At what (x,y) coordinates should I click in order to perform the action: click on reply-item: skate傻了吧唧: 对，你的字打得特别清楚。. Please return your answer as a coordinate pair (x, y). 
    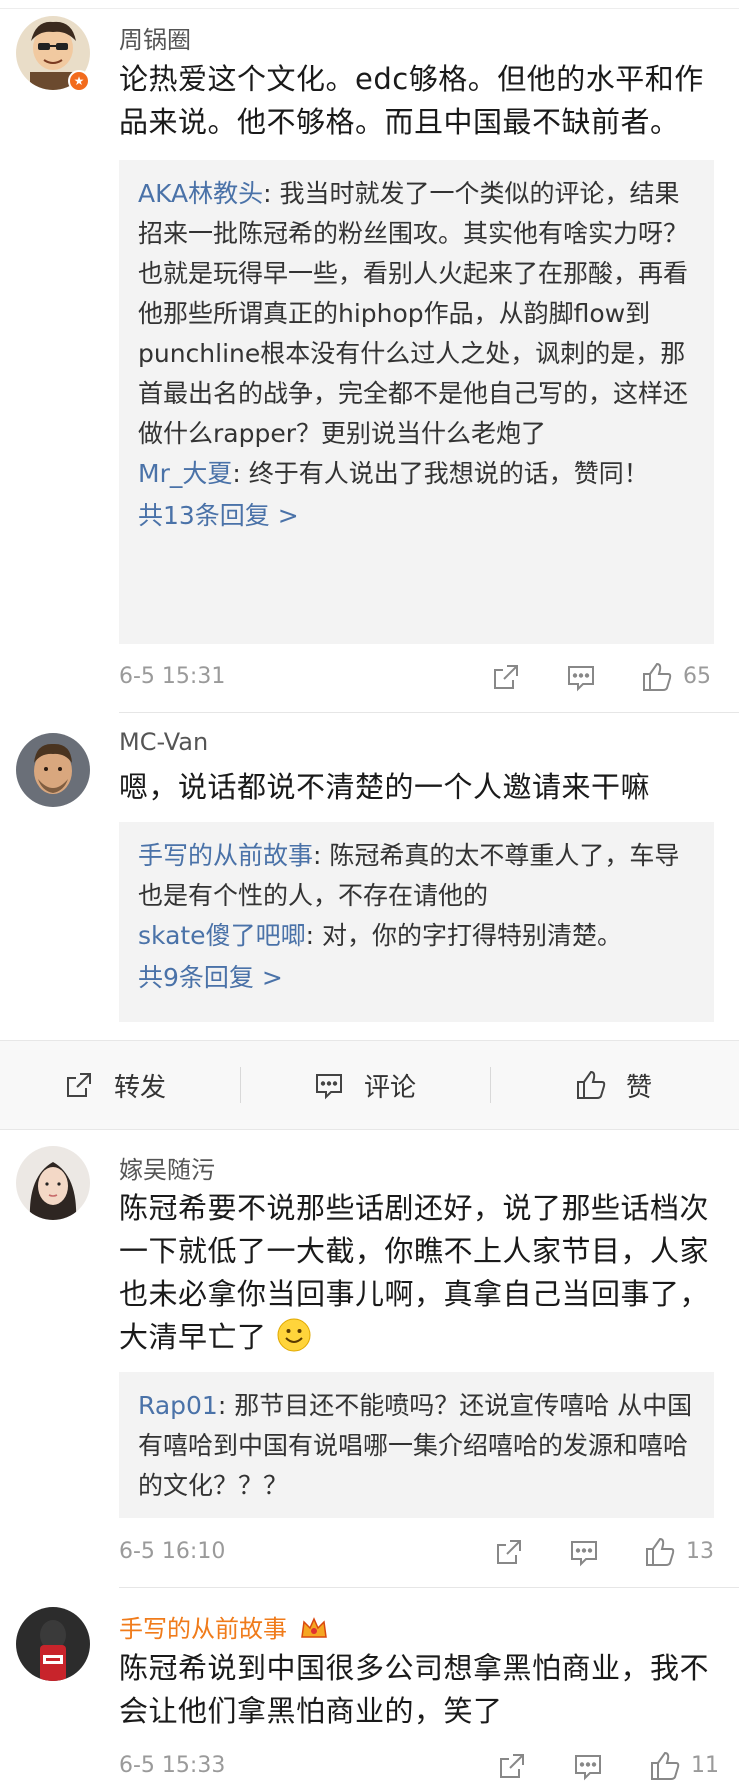
    Looking at the image, I should click on (417, 936).